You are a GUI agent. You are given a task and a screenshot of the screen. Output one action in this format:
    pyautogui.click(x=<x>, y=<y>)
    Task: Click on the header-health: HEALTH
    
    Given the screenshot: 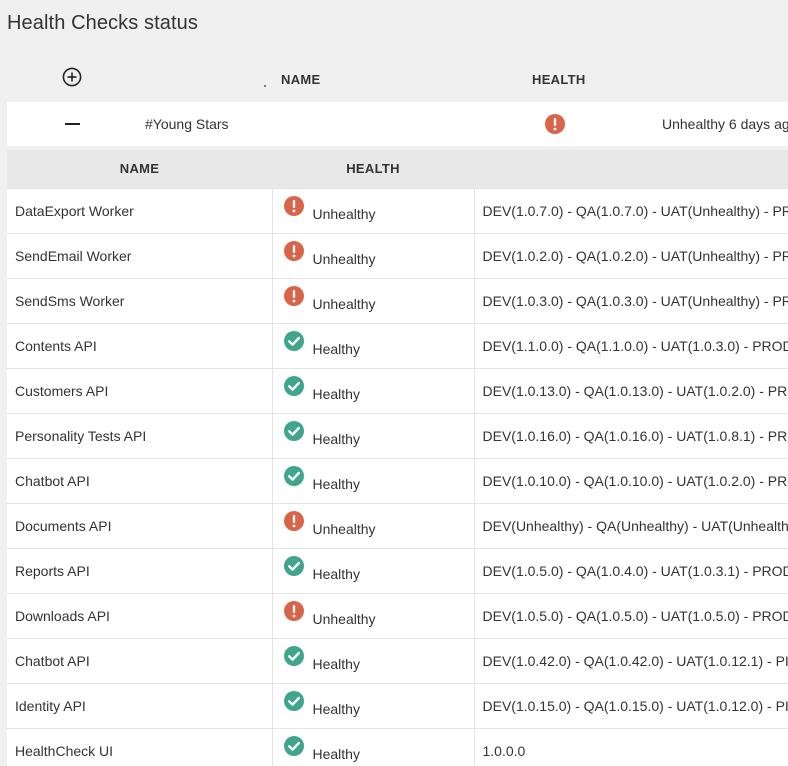 What is the action you would take?
    pyautogui.click(x=559, y=79)
    